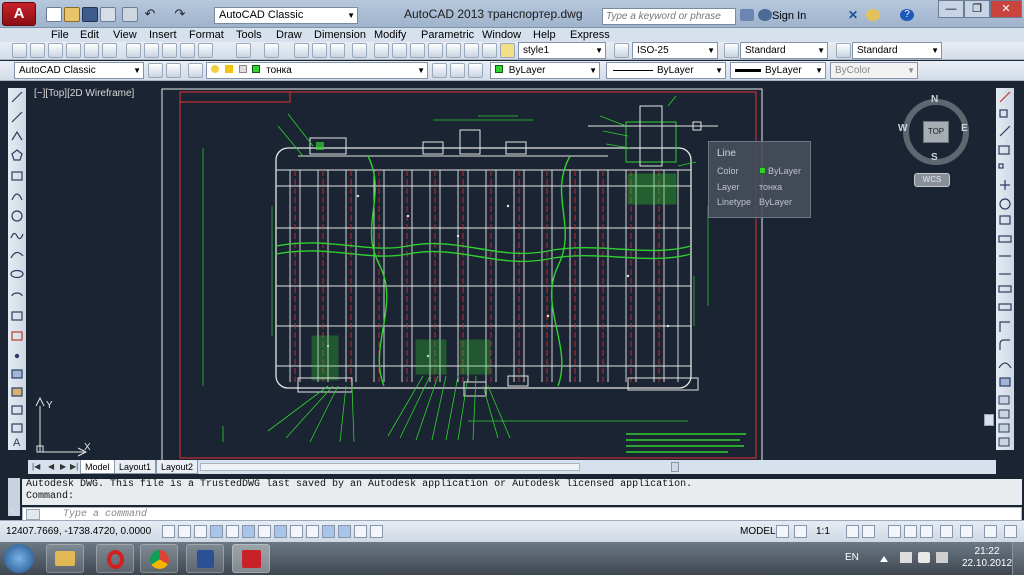 This screenshot has width=1024, height=575. Describe the element at coordinates (390, 35) in the screenshot. I see `menu-modify: Modify` at that location.